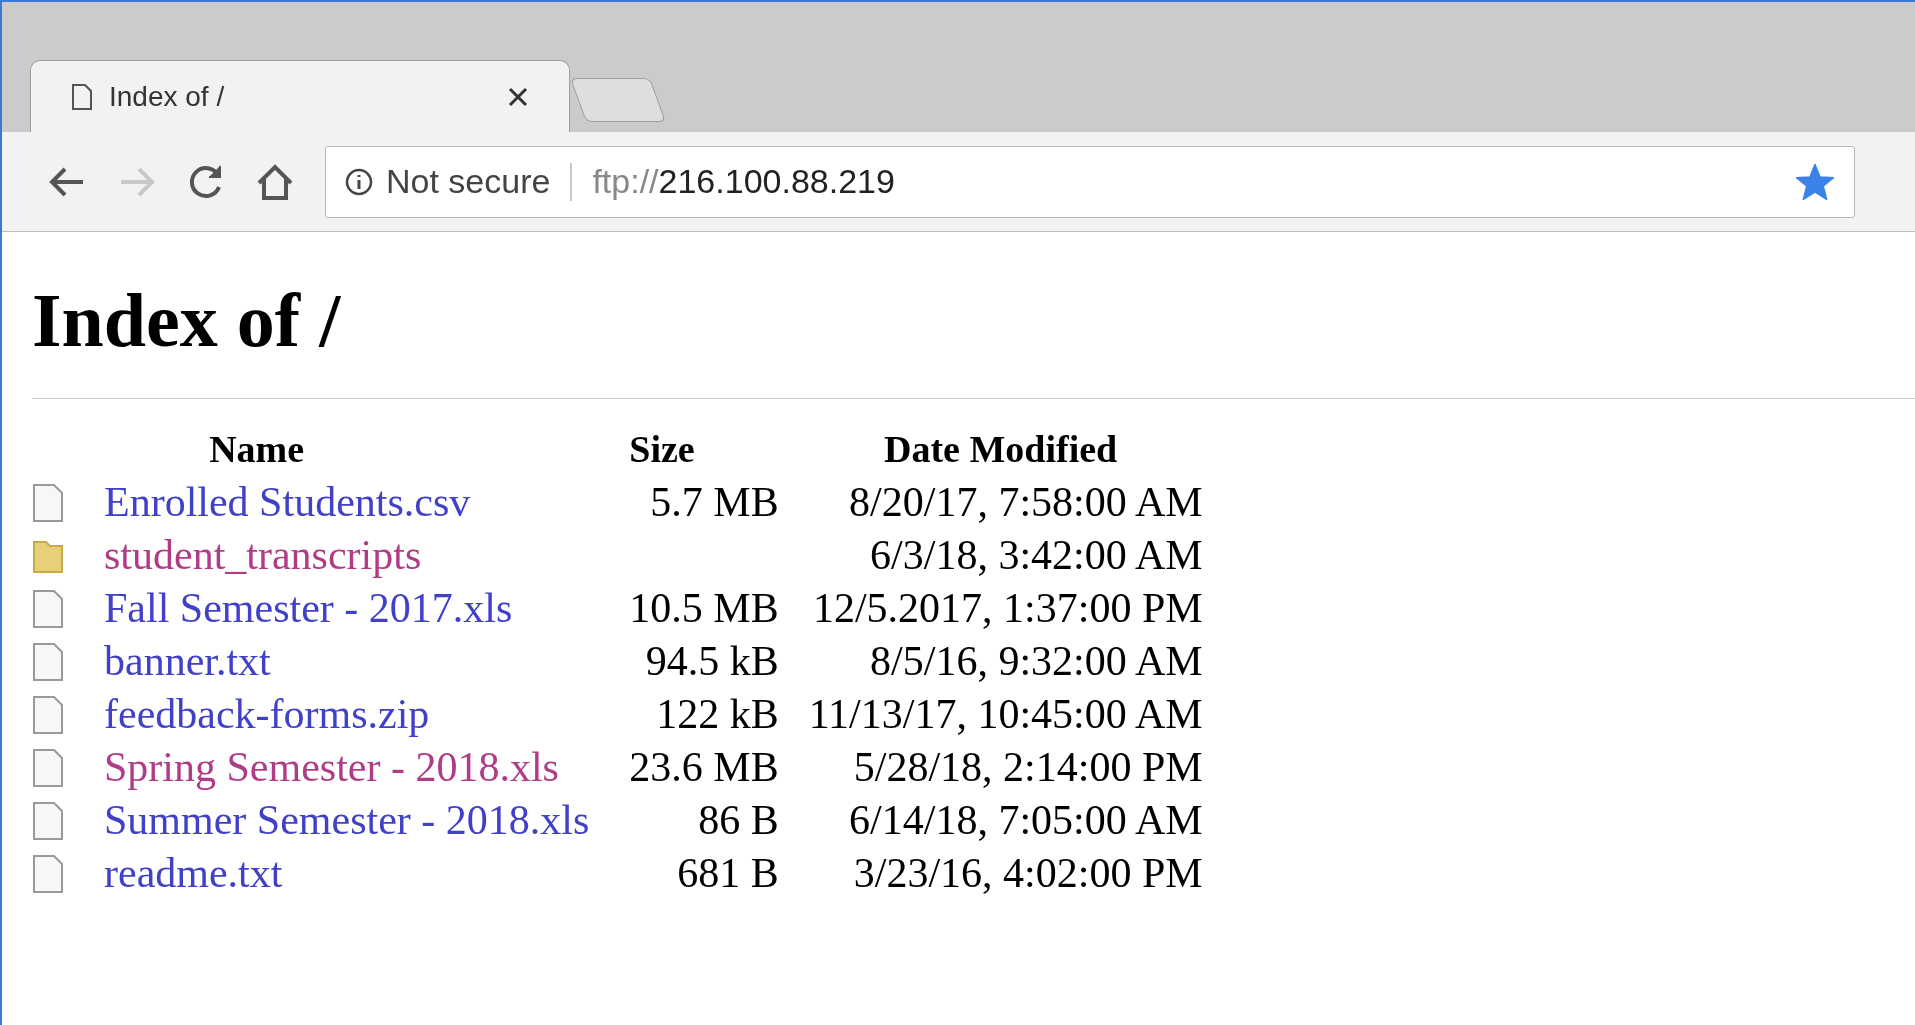 The width and height of the screenshot is (1915, 1025). What do you see at coordinates (1028, 873) in the screenshot?
I see `modified-date: 3/23/16, 4:02:00 PM` at bounding box center [1028, 873].